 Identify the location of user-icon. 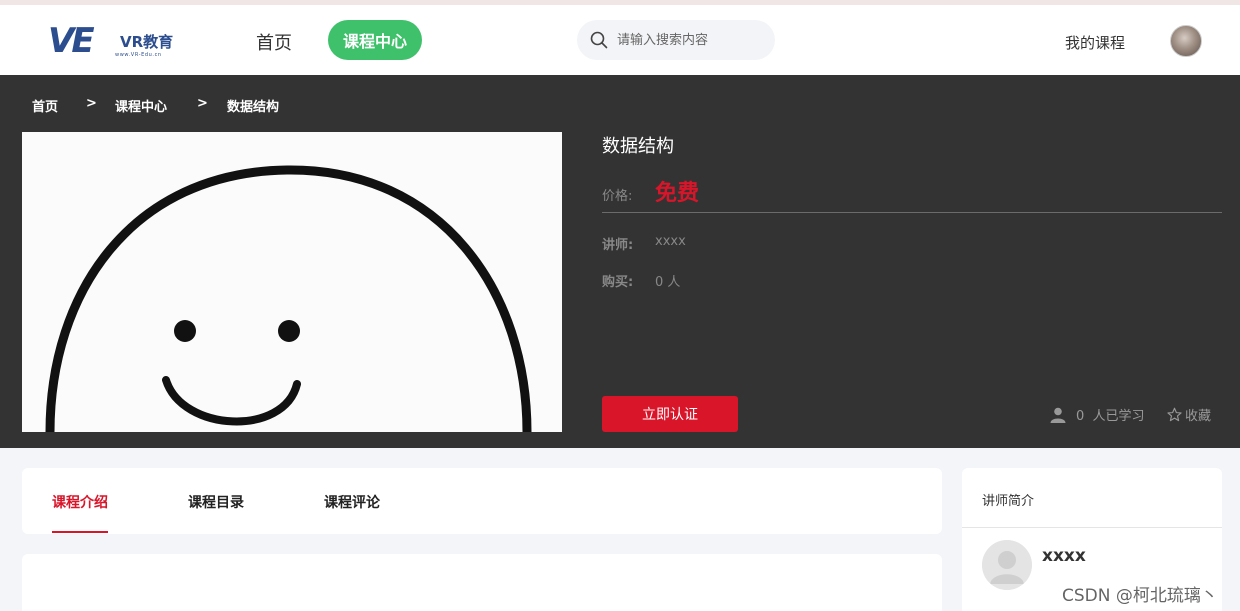
(1058, 415).